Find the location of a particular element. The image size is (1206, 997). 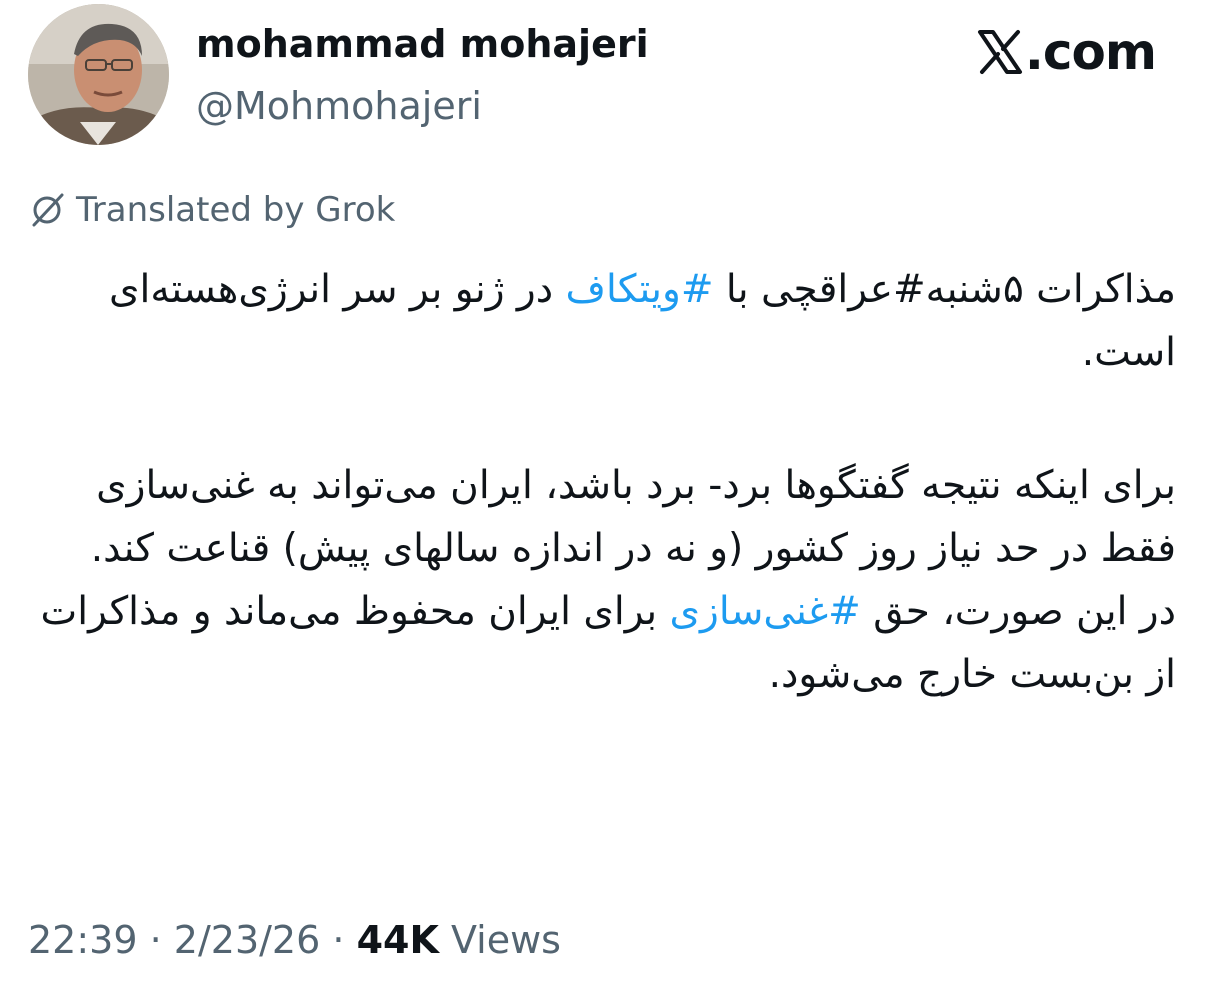

hashtag-link: #غنی‌سازی is located at coordinates (765, 611).